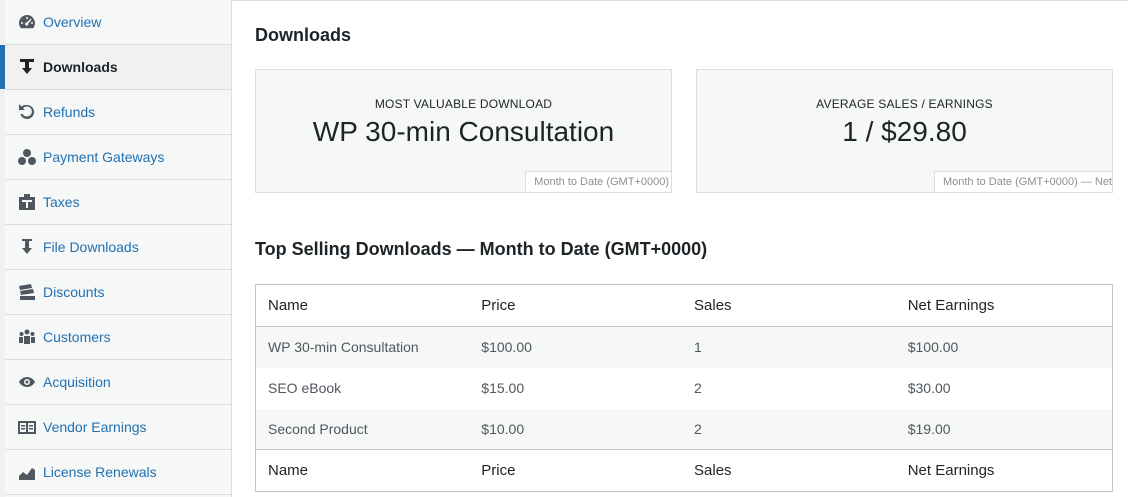  Describe the element at coordinates (95, 427) in the screenshot. I see `sidebar-item-label: Vendor Earnings` at that location.